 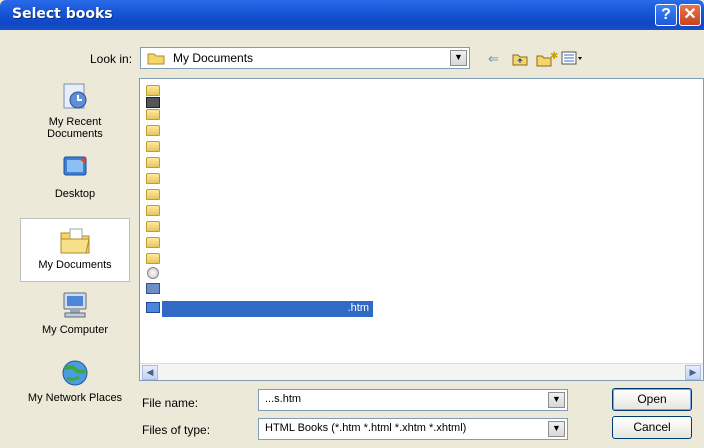 What do you see at coordinates (75, 398) in the screenshot?
I see `place-label: My Network Places` at bounding box center [75, 398].